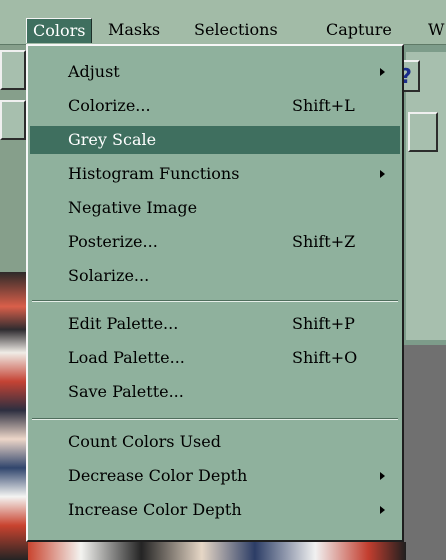 This screenshot has width=446, height=560. Describe the element at coordinates (323, 323) in the screenshot. I see `menu-item-shortcut: Shift+P` at that location.